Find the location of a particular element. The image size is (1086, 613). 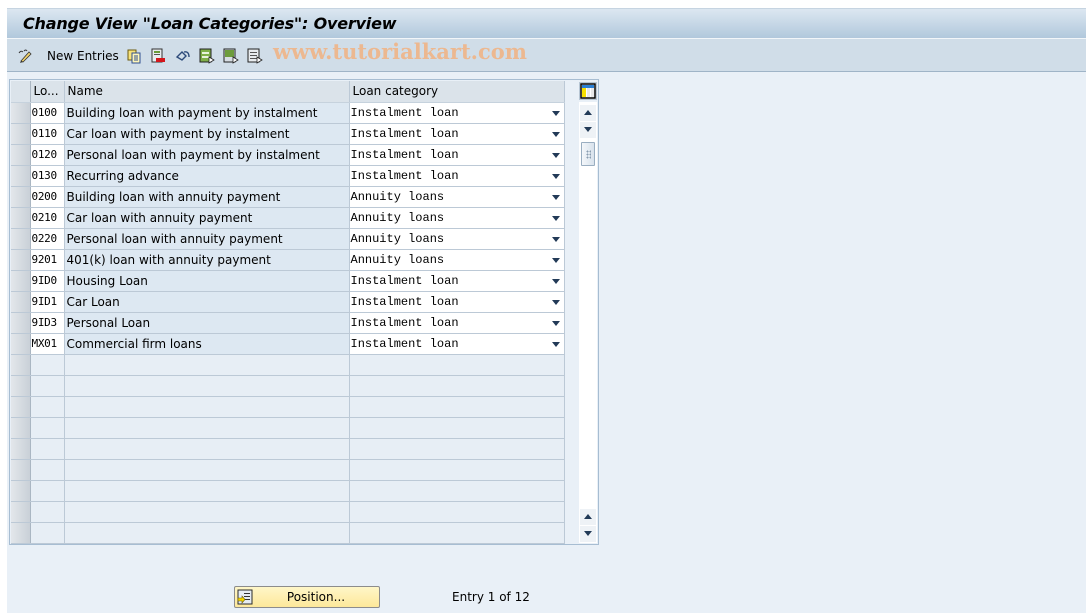

loan-category-value: Annuity loans is located at coordinates (397, 238).